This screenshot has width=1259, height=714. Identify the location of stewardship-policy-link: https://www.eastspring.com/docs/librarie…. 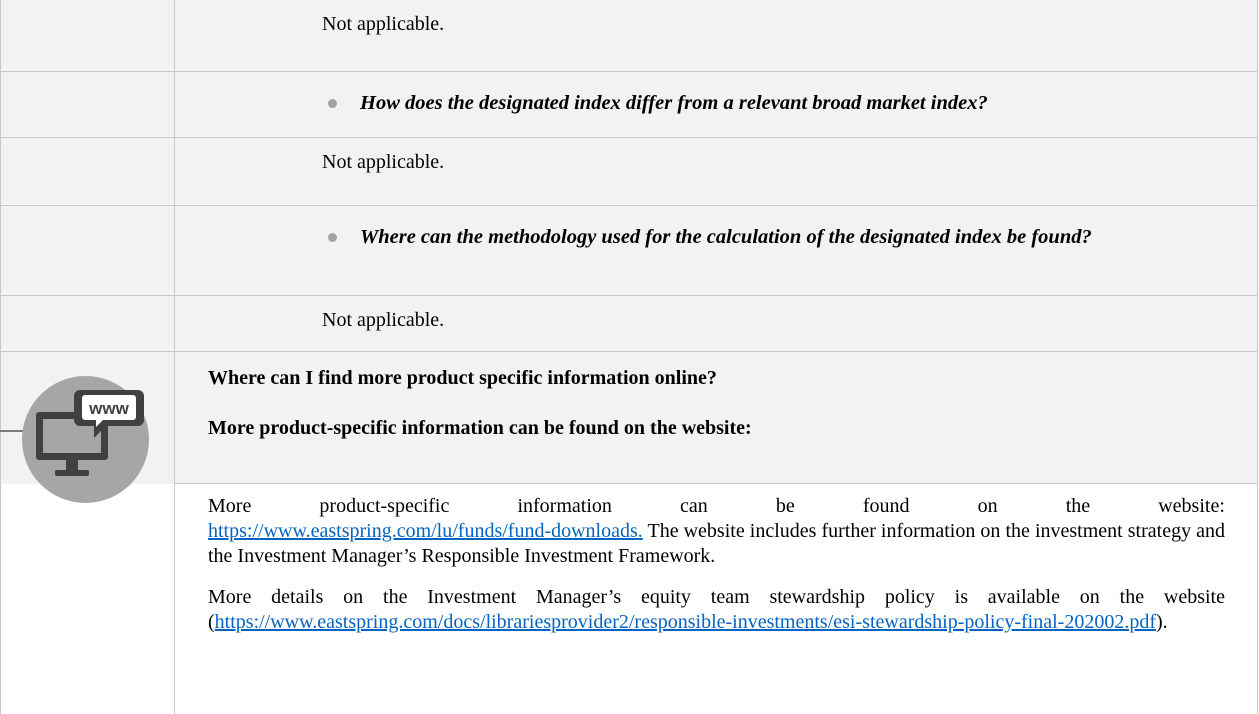
(685, 622).